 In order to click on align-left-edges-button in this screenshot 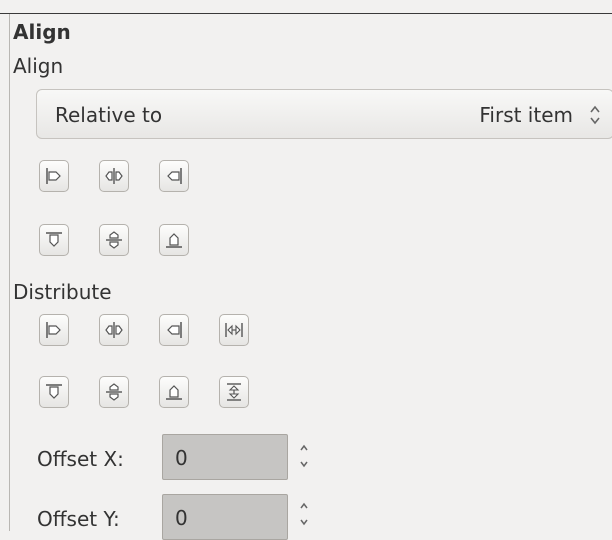, I will do `click(54, 176)`.